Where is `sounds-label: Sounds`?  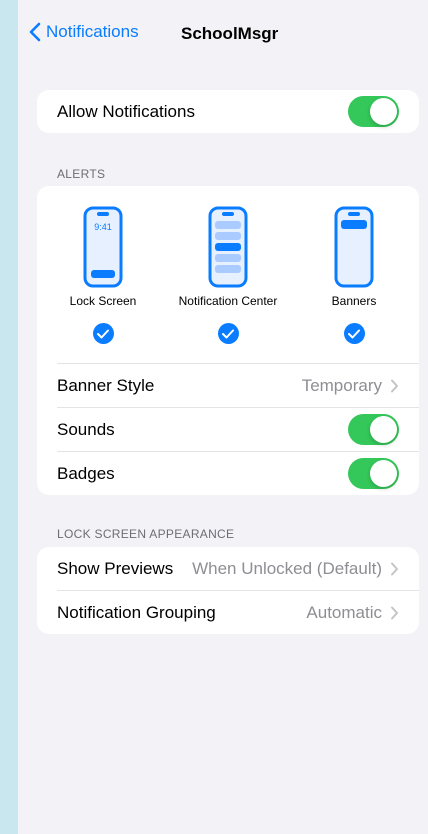 sounds-label: Sounds is located at coordinates (86, 429).